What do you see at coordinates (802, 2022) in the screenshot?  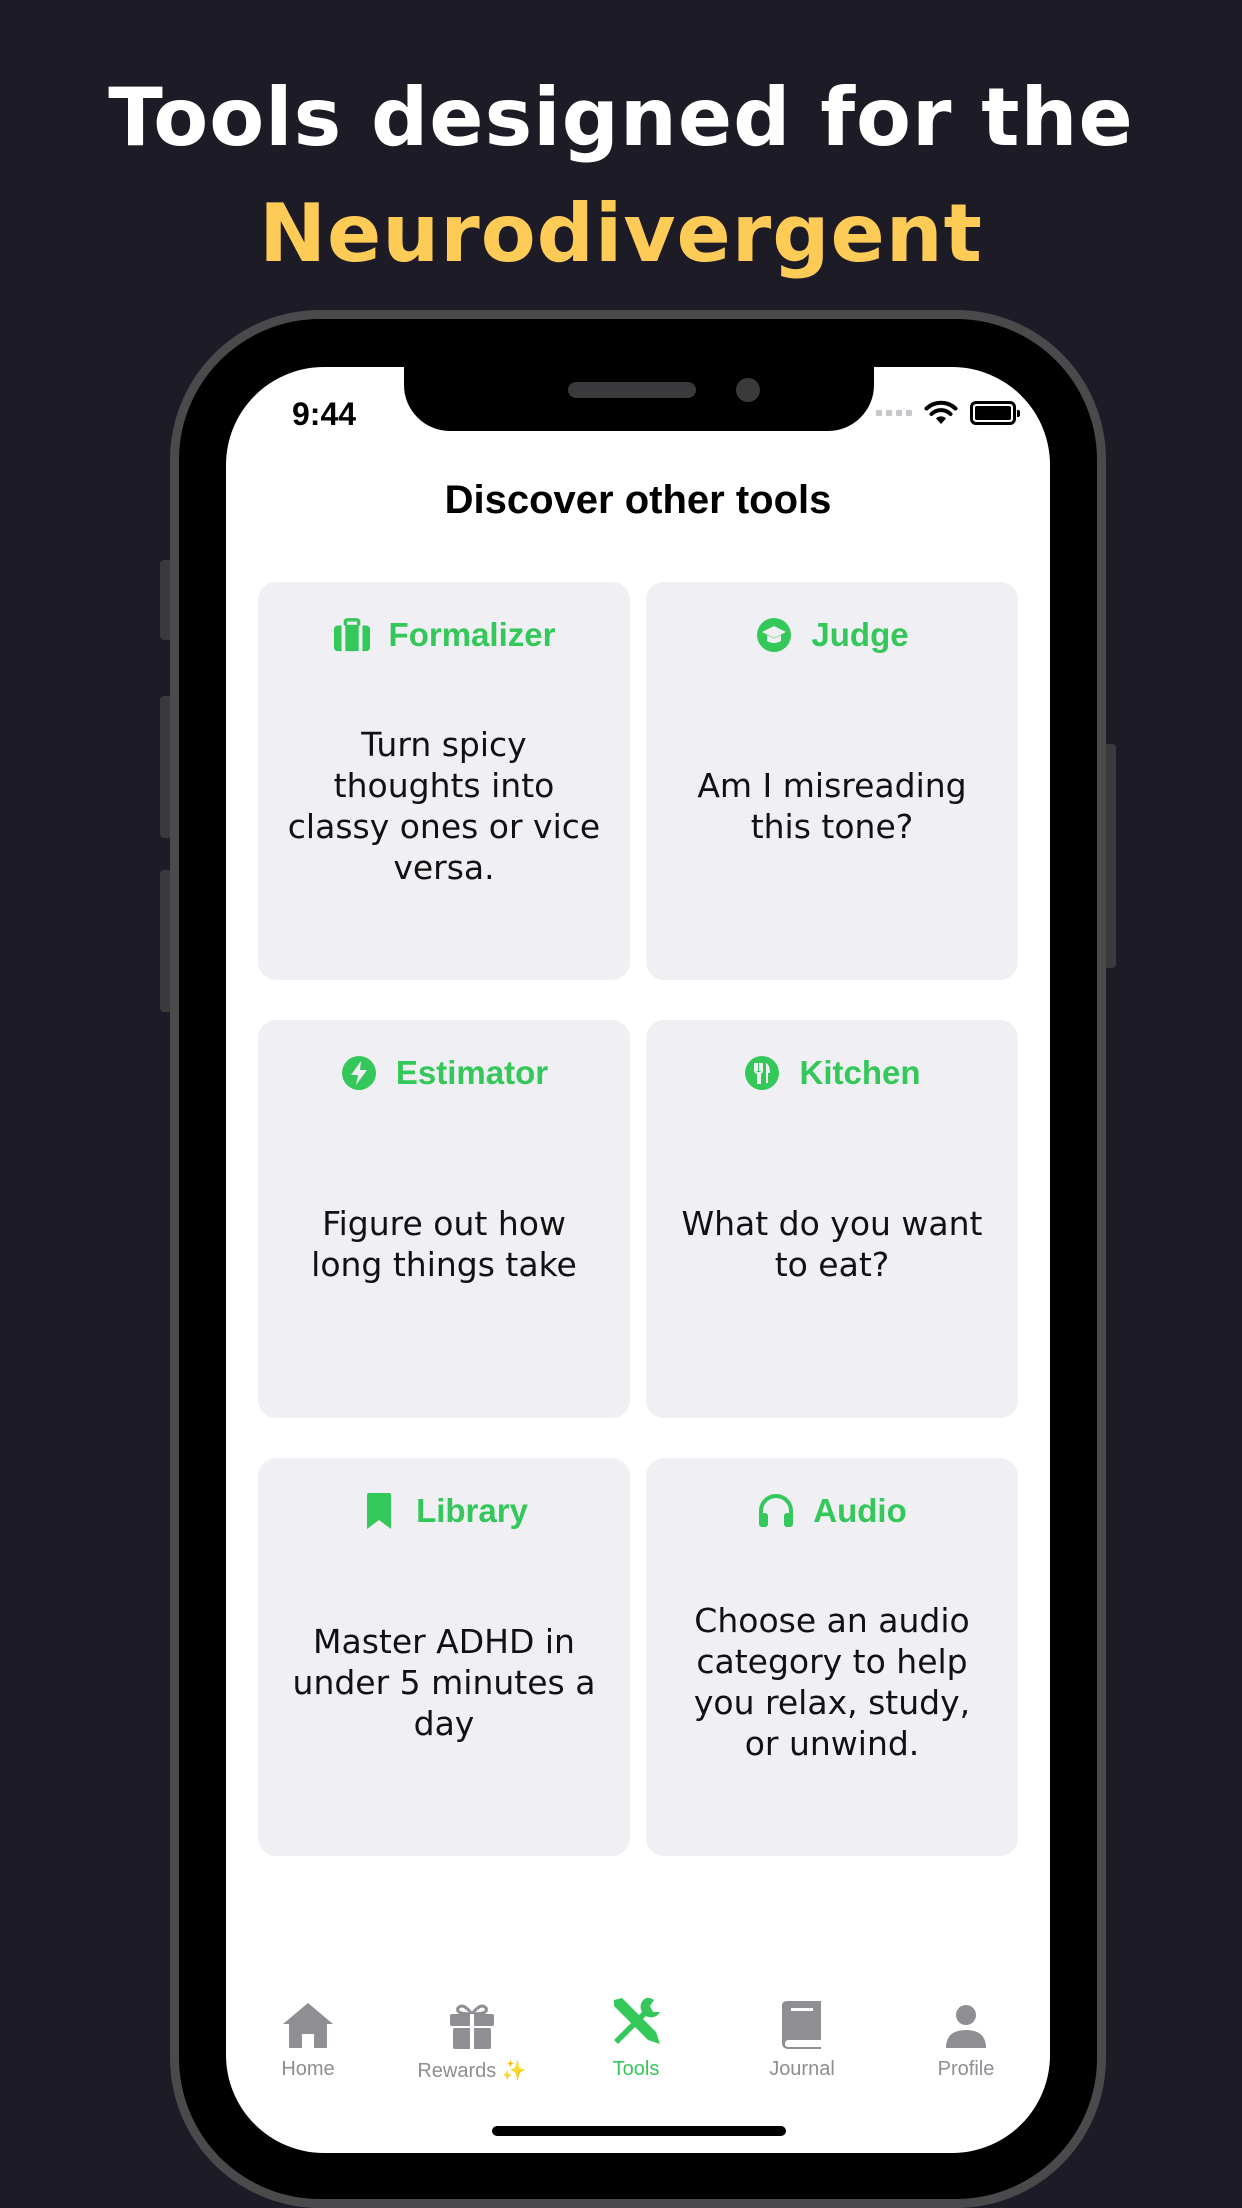 I see `book-icon` at bounding box center [802, 2022].